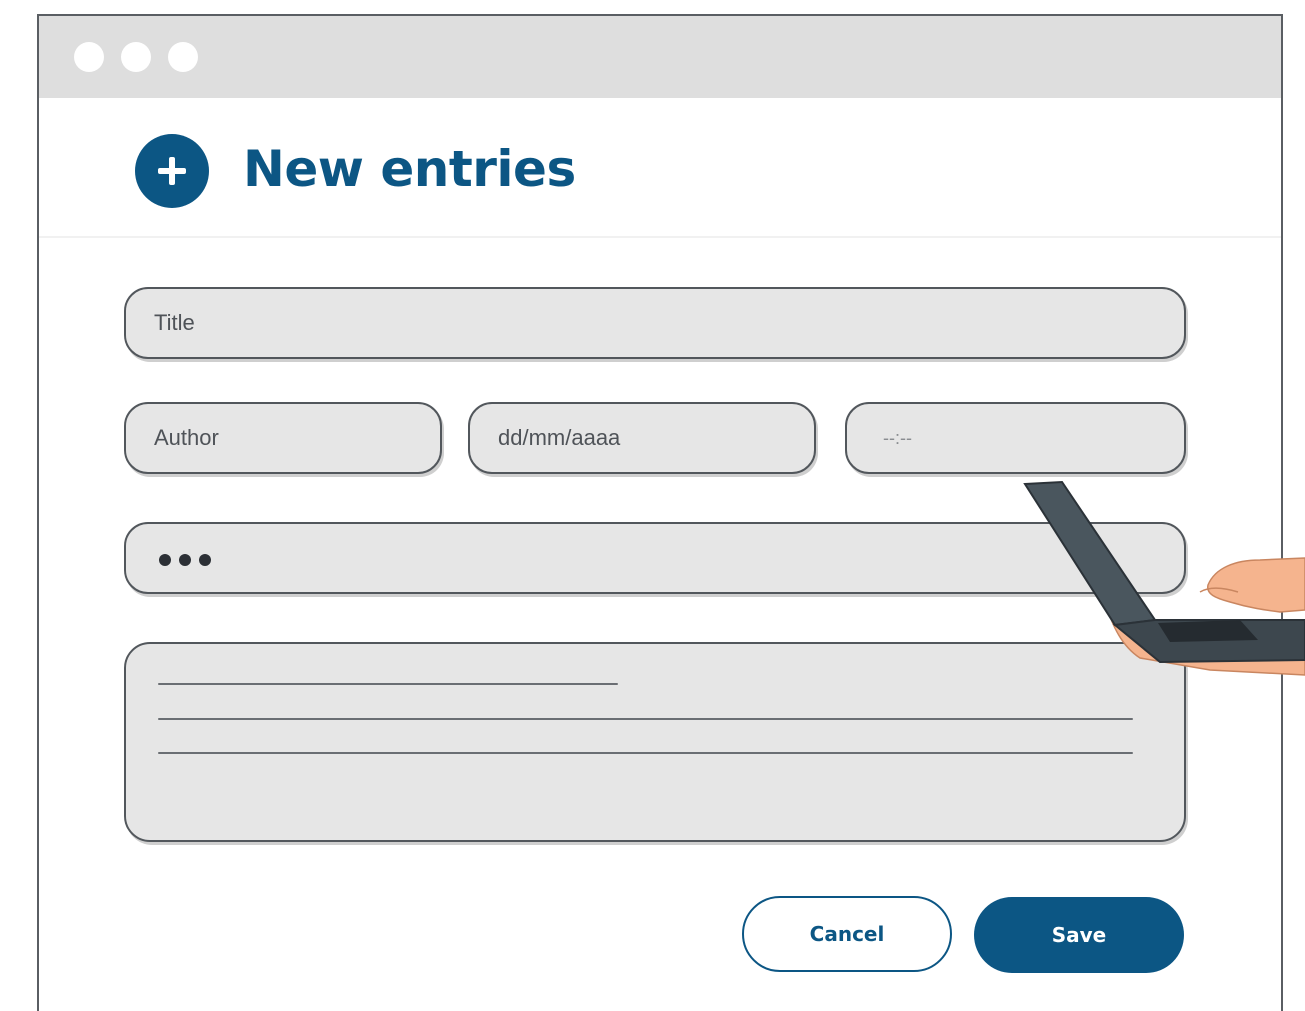  What do you see at coordinates (655, 323) in the screenshot?
I see `title-input: Title` at bounding box center [655, 323].